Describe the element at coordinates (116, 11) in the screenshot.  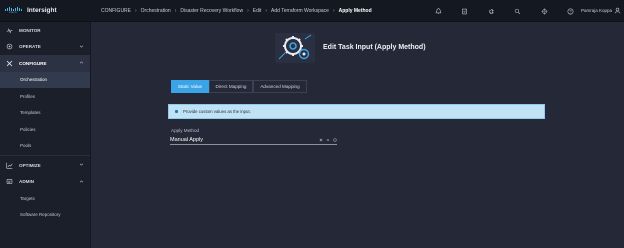
I see `breadcrumb-item-configure: CONFIGURE` at that location.